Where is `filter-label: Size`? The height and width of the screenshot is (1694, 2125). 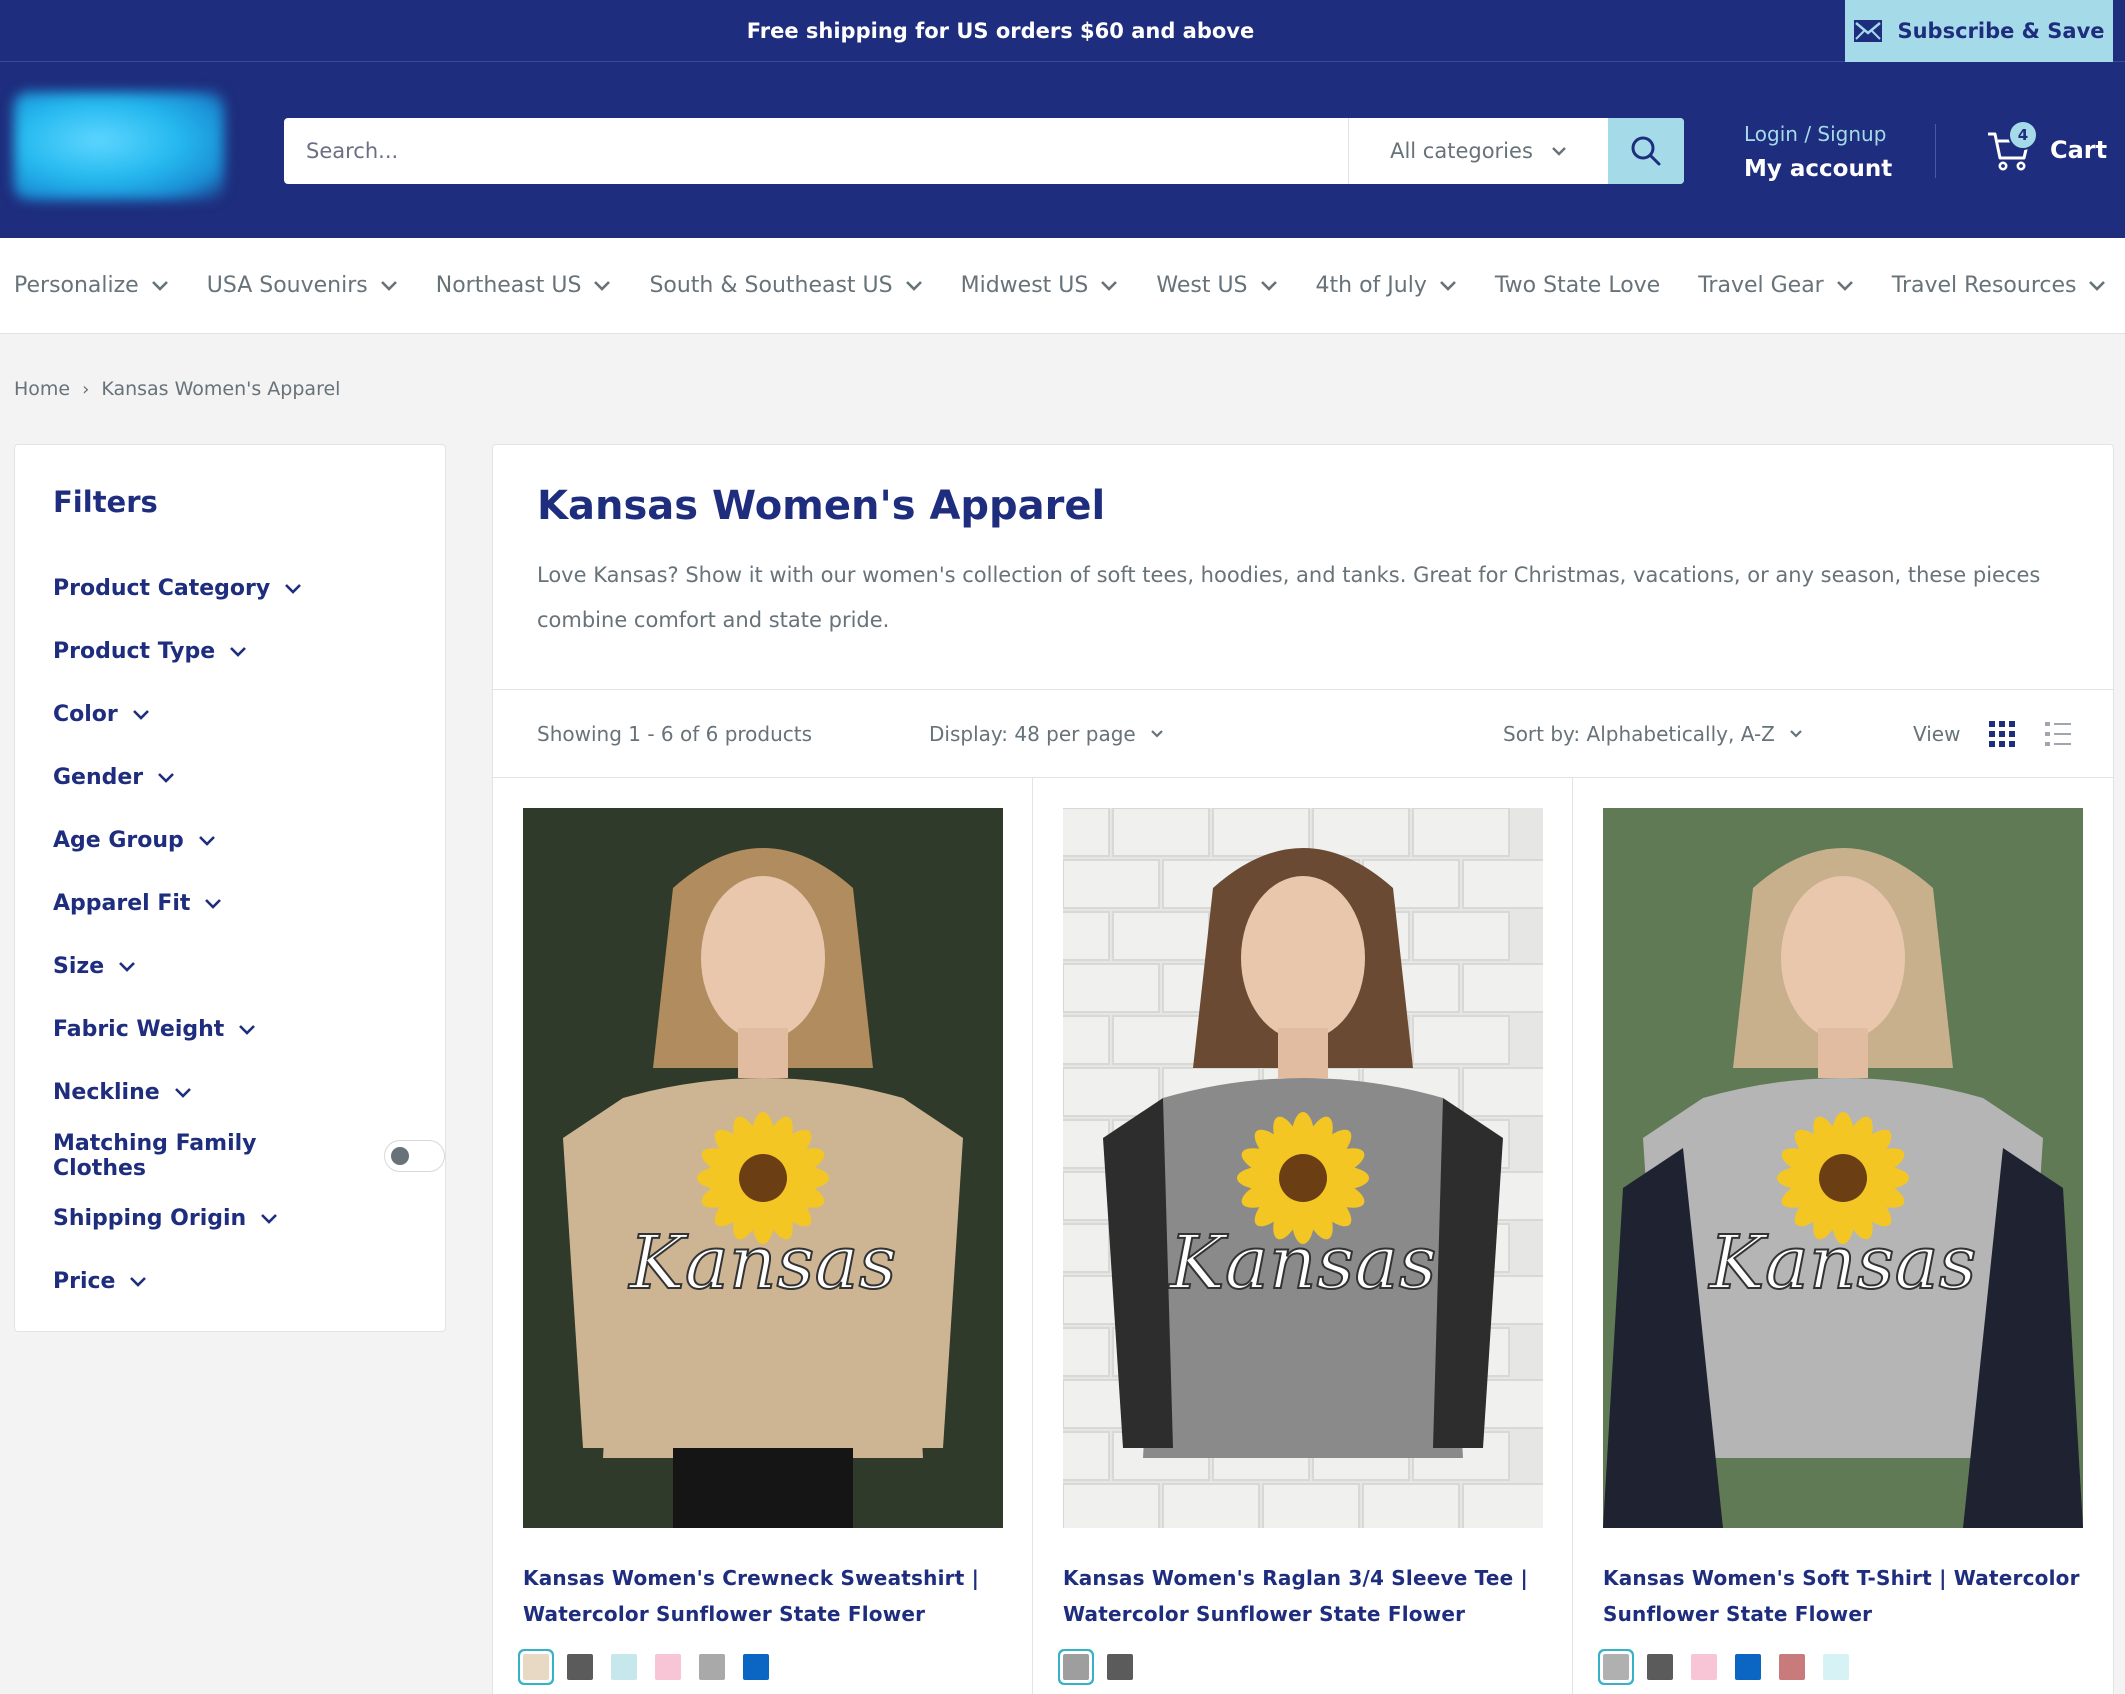 filter-label: Size is located at coordinates (79, 966).